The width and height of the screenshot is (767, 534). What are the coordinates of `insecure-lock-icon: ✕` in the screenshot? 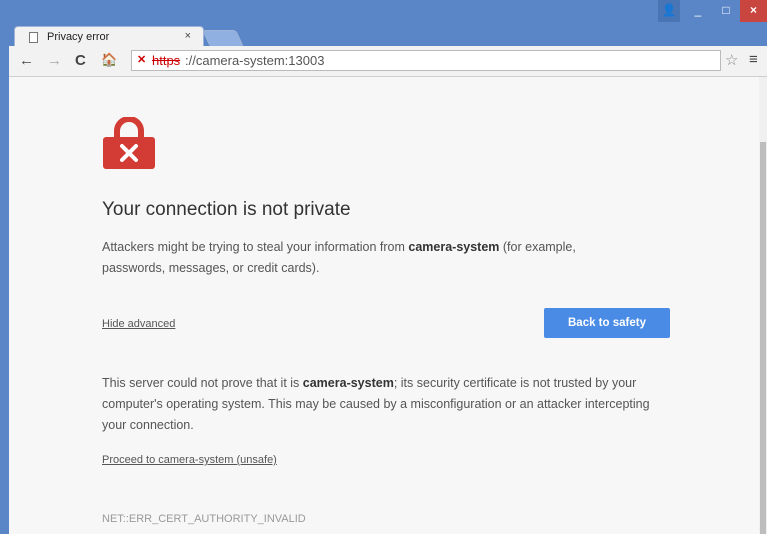 It's located at (142, 60).